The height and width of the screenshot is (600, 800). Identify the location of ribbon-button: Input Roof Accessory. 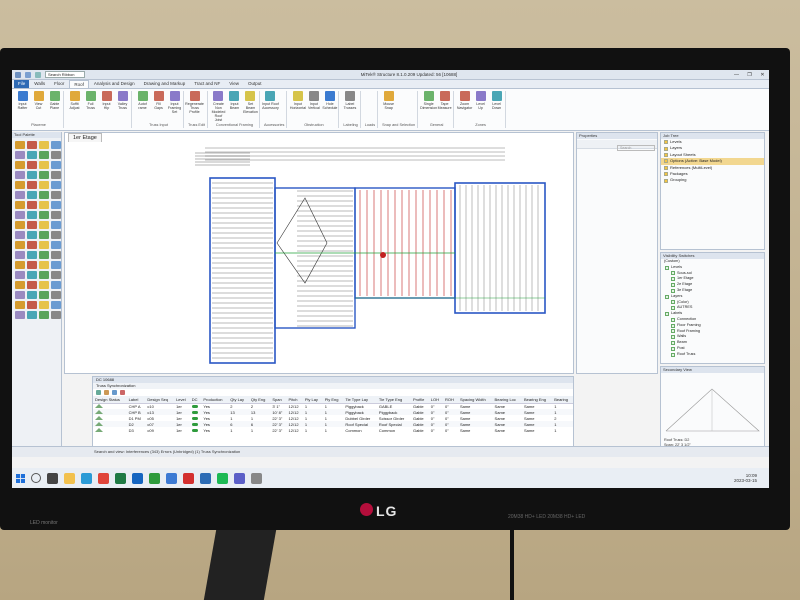
(270, 107).